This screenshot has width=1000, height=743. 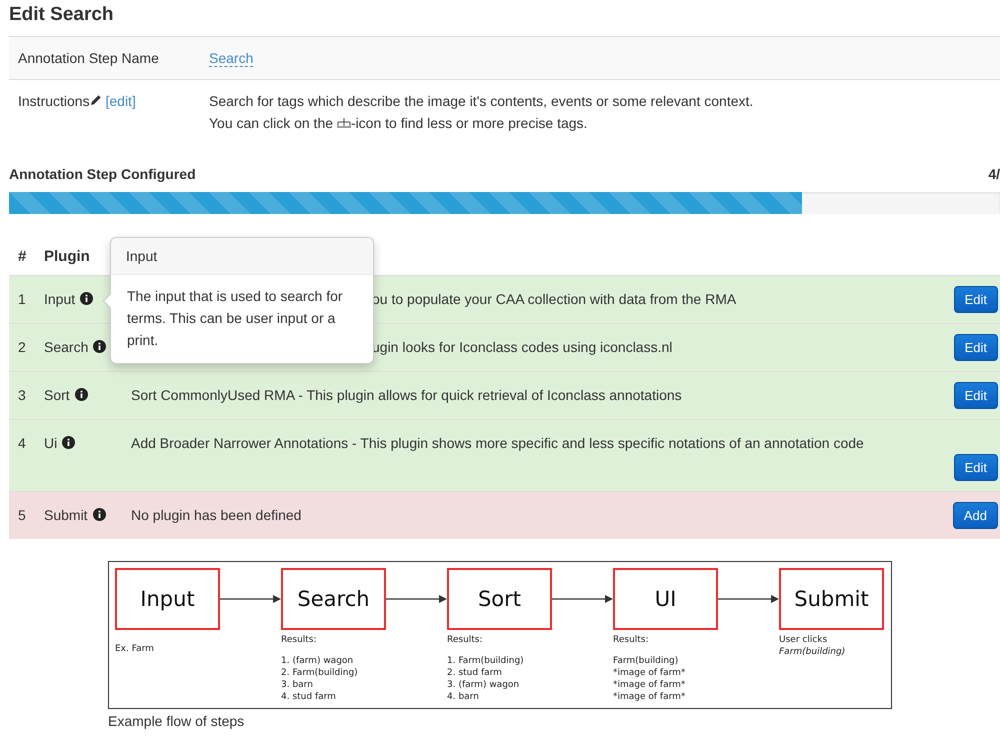 I want to click on step-note: 3. (farm) wagon, so click(x=483, y=685).